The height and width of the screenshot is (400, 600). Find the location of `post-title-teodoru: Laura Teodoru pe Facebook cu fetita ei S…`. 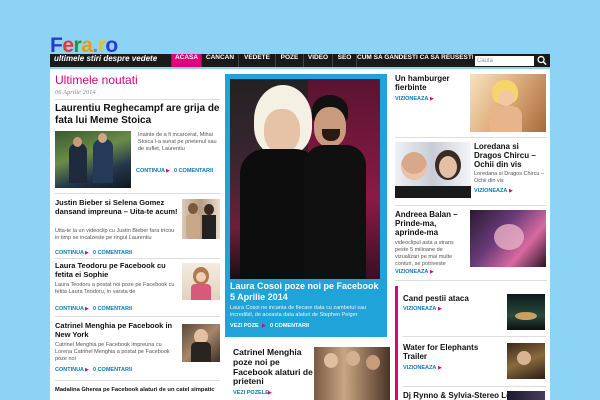

post-title-teodoru: Laura Teodoru pe Facebook cu fetita ei S… is located at coordinates (117, 270).